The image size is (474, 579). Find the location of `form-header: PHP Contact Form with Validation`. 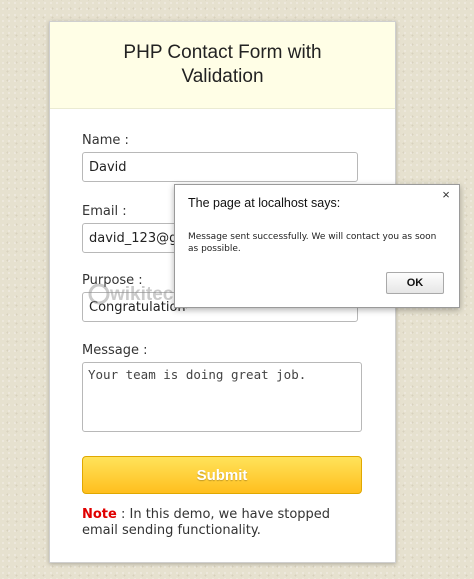

form-header: PHP Contact Form with Validation is located at coordinates (222, 65).